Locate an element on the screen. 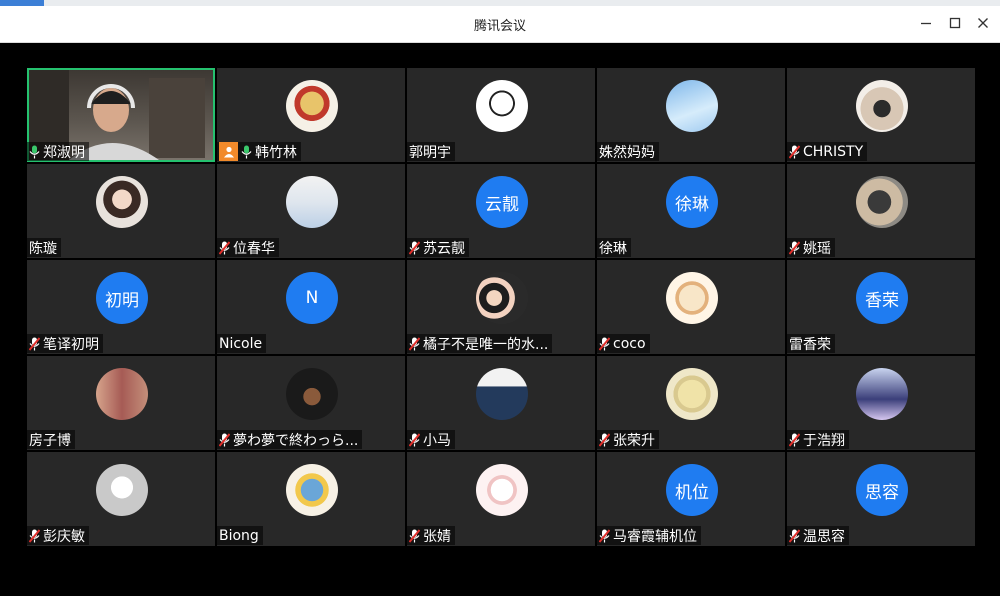  maximize-button is located at coordinates (955, 23).